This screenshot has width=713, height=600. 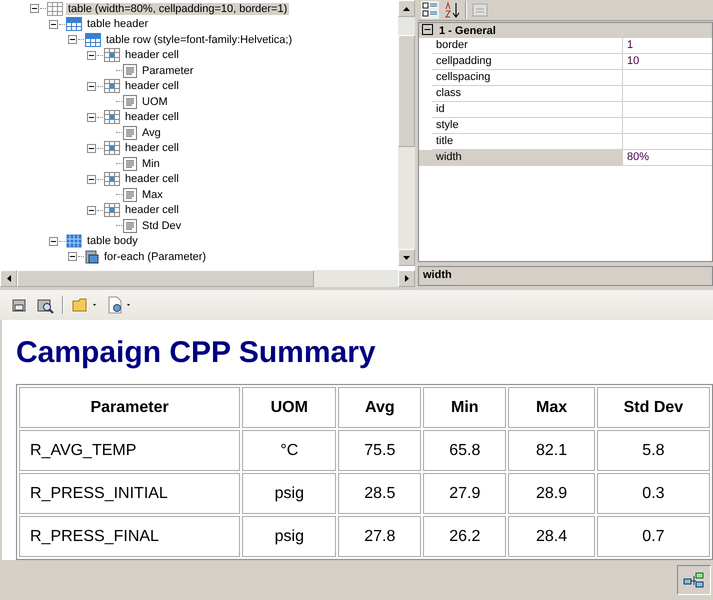 What do you see at coordinates (129, 536) in the screenshot?
I see `table-cell: R_PRESS_FINAL` at bounding box center [129, 536].